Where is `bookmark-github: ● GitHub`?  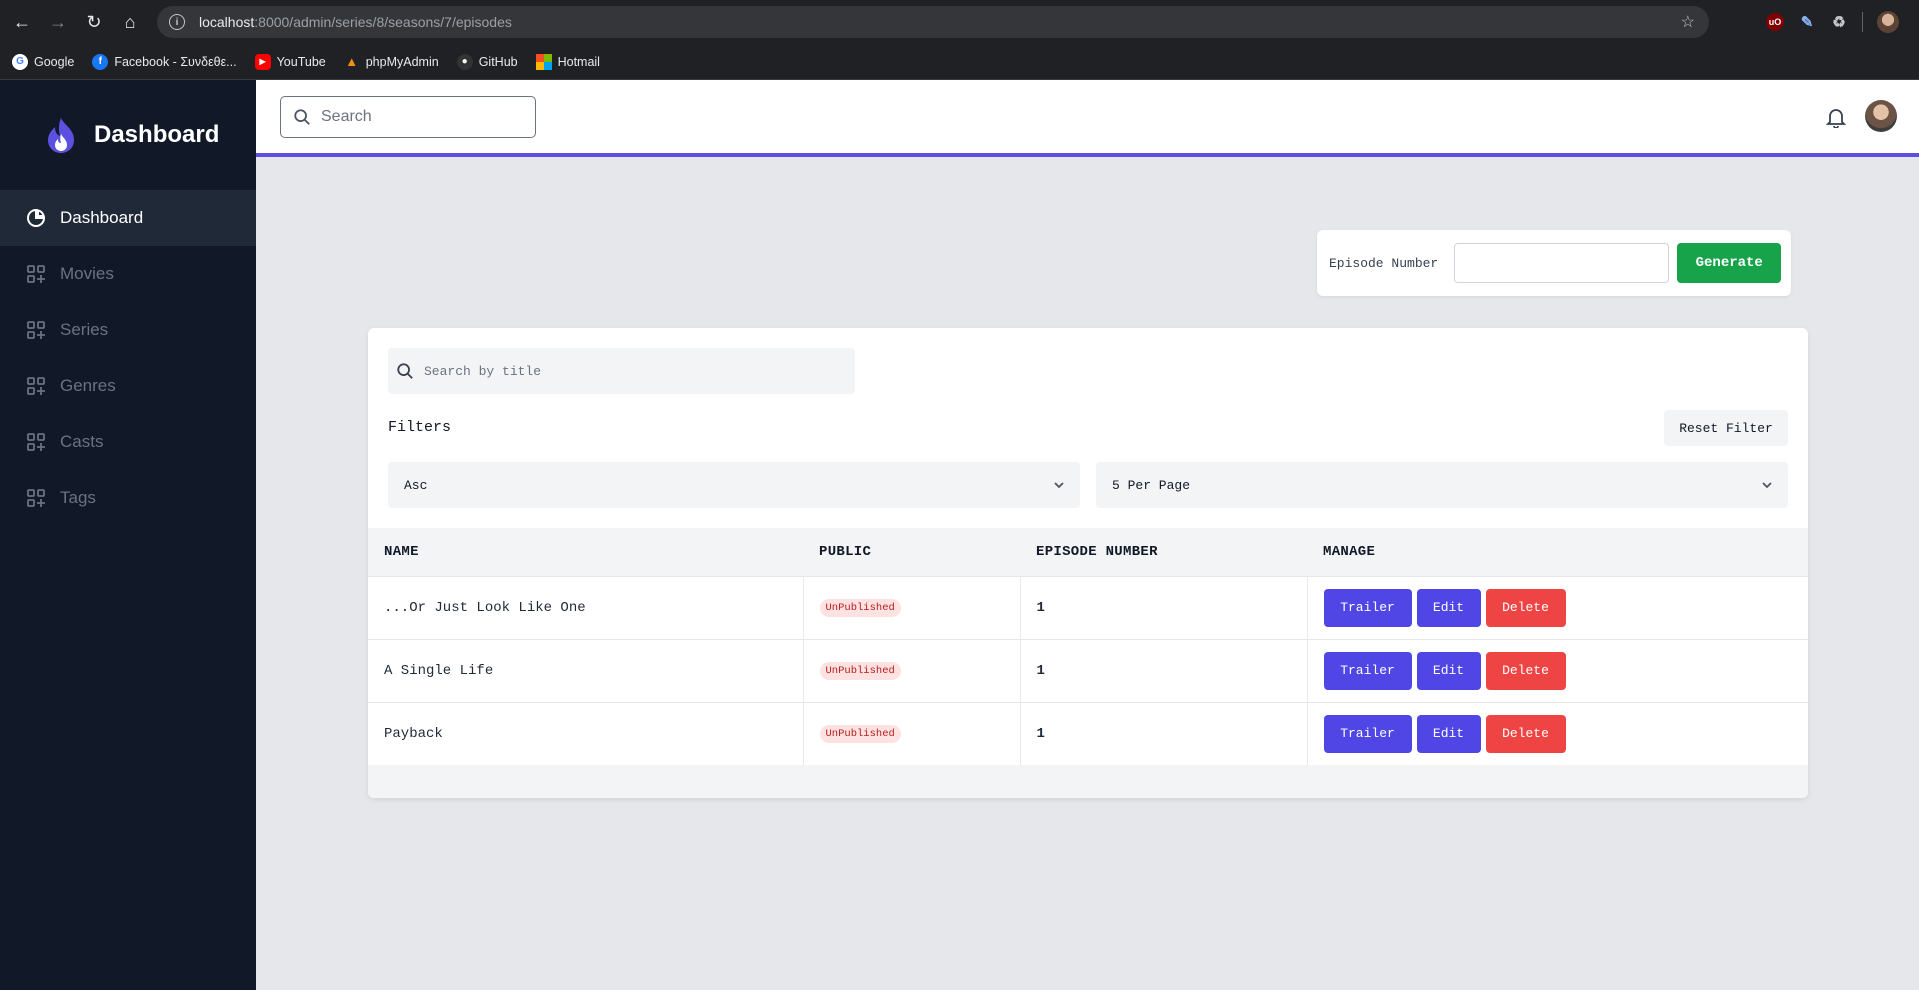
bookmark-github: ● GitHub is located at coordinates (487, 61).